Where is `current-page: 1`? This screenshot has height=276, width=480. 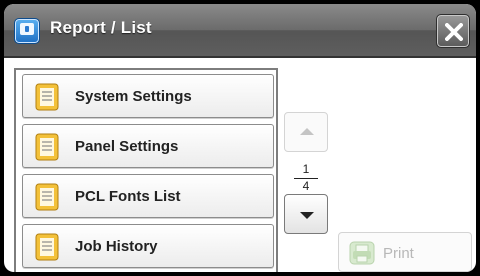 current-page: 1 is located at coordinates (306, 169).